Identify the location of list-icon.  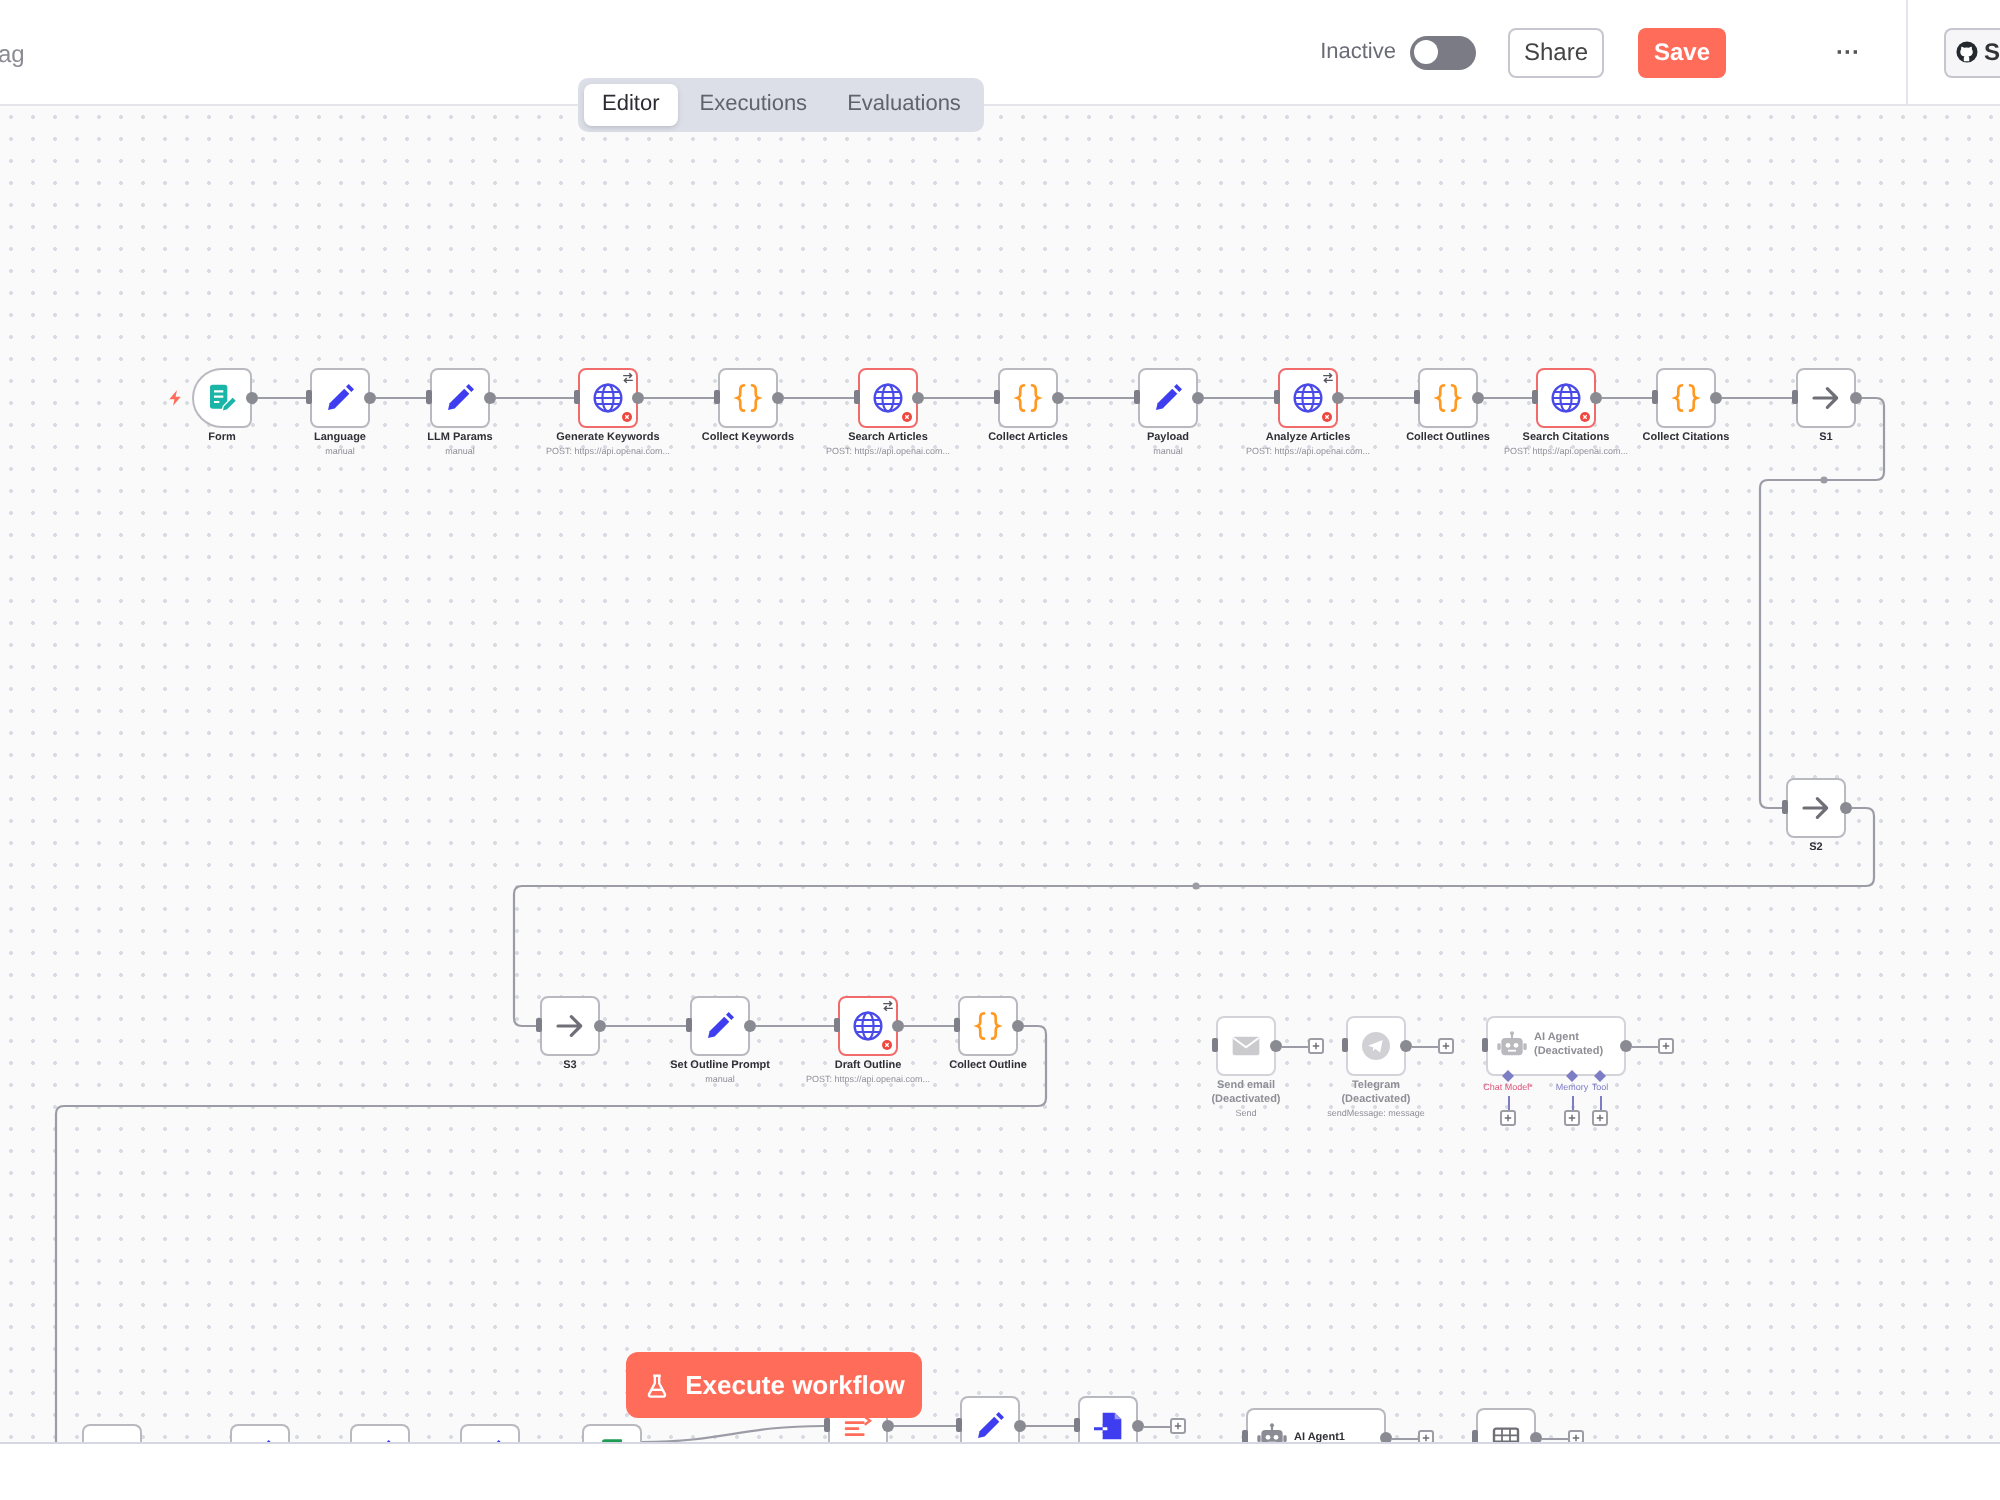
(858, 1430).